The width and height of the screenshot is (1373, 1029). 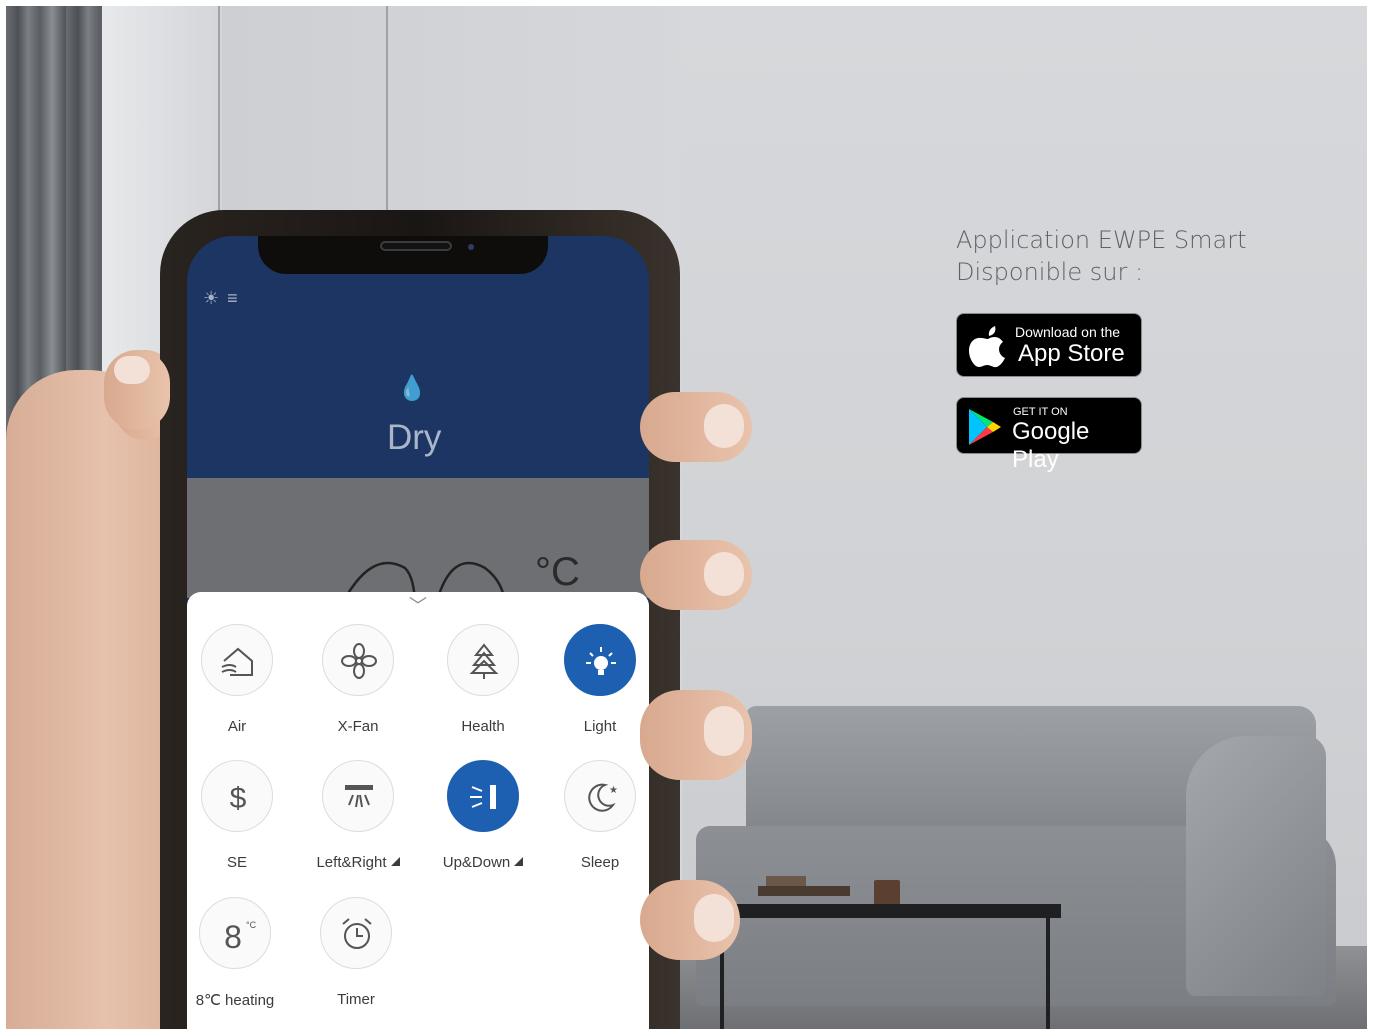 I want to click on phone-camera, so click(x=471, y=247).